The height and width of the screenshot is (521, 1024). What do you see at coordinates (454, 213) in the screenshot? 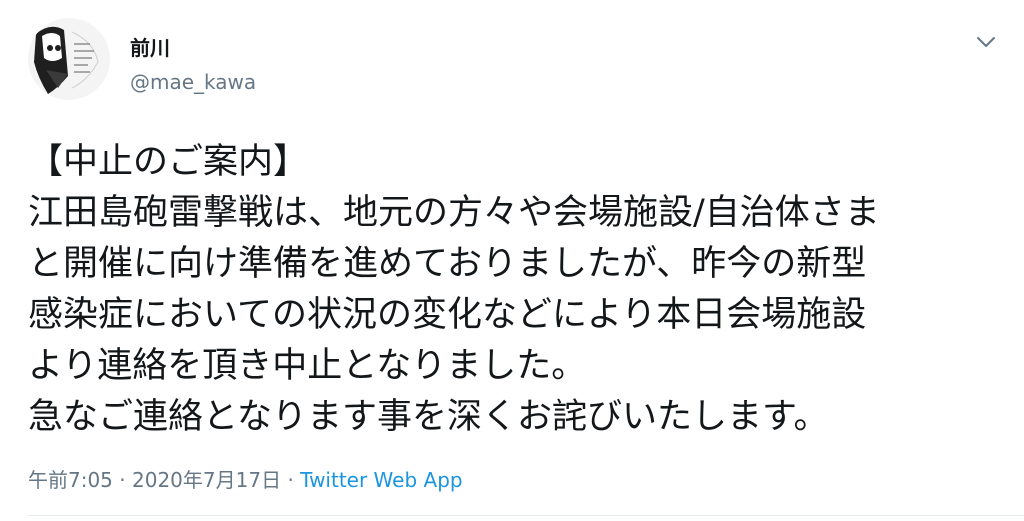
I see `tweet-line: 江田島砲雷撃戦は、地元の方々や会場施設/自治体さま` at bounding box center [454, 213].